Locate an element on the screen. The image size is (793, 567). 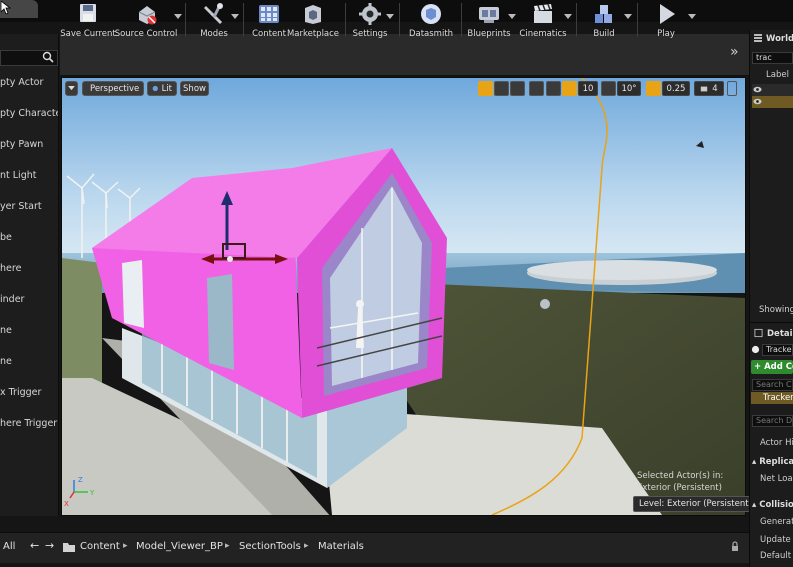
breadcrumb-materials: Materials is located at coordinates (341, 546).